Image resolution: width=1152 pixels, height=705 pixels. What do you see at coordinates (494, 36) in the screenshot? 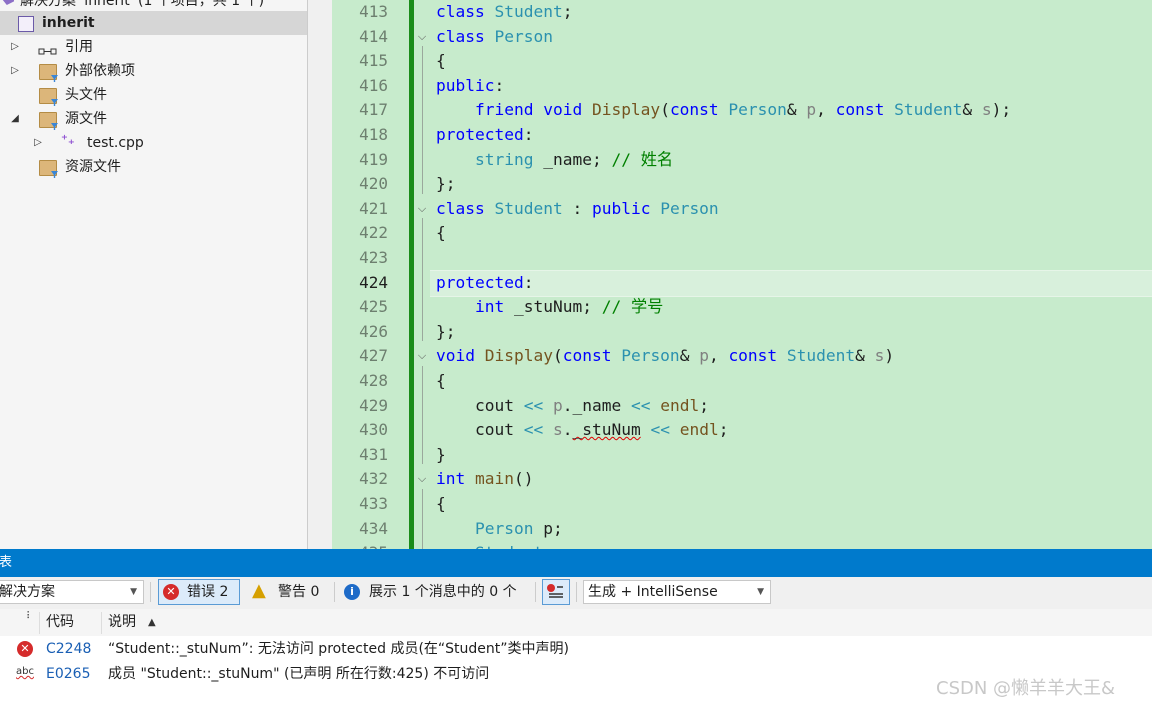
I see `code-line: class Person` at bounding box center [494, 36].